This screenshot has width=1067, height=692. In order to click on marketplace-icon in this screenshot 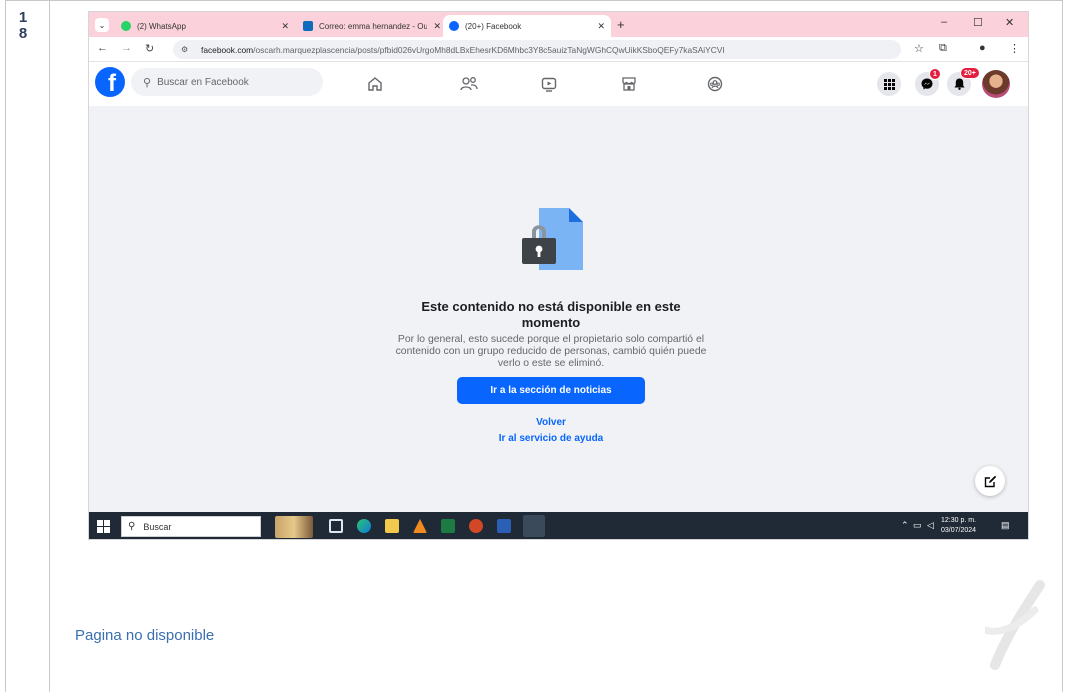, I will do `click(629, 84)`.